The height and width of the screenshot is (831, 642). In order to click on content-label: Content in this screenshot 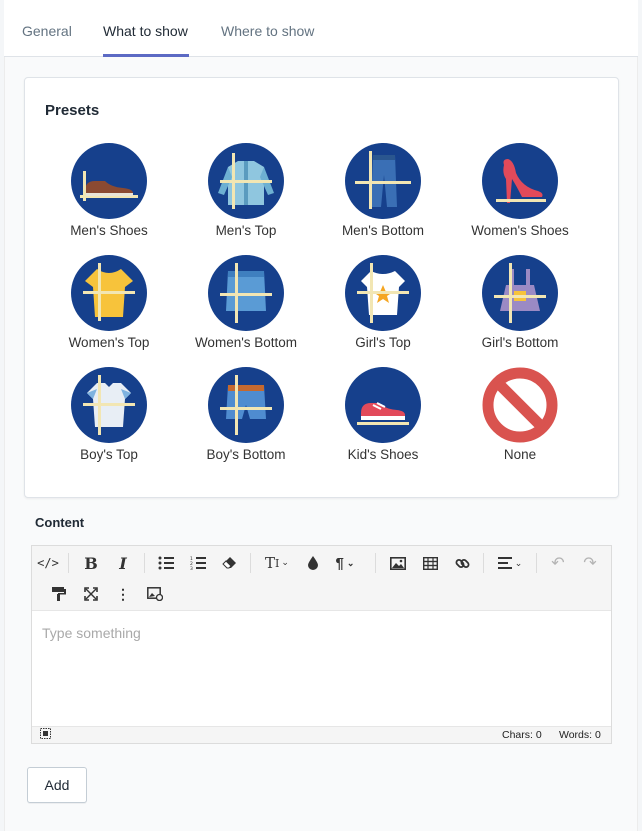, I will do `click(60, 522)`.